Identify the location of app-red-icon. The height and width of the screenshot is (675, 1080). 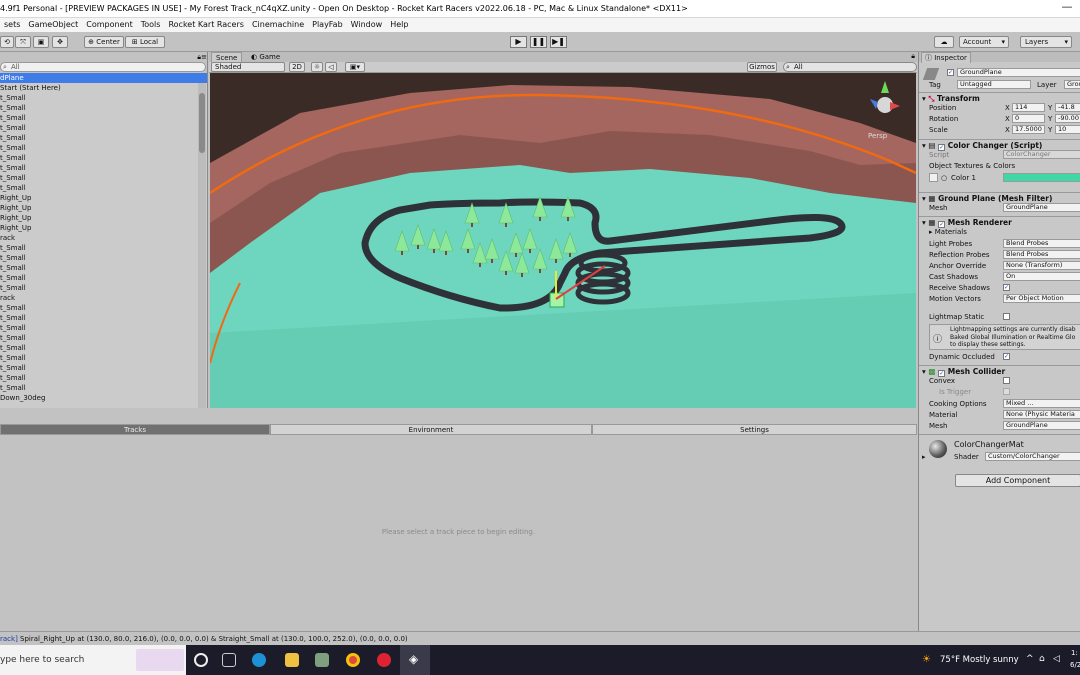
(384, 660).